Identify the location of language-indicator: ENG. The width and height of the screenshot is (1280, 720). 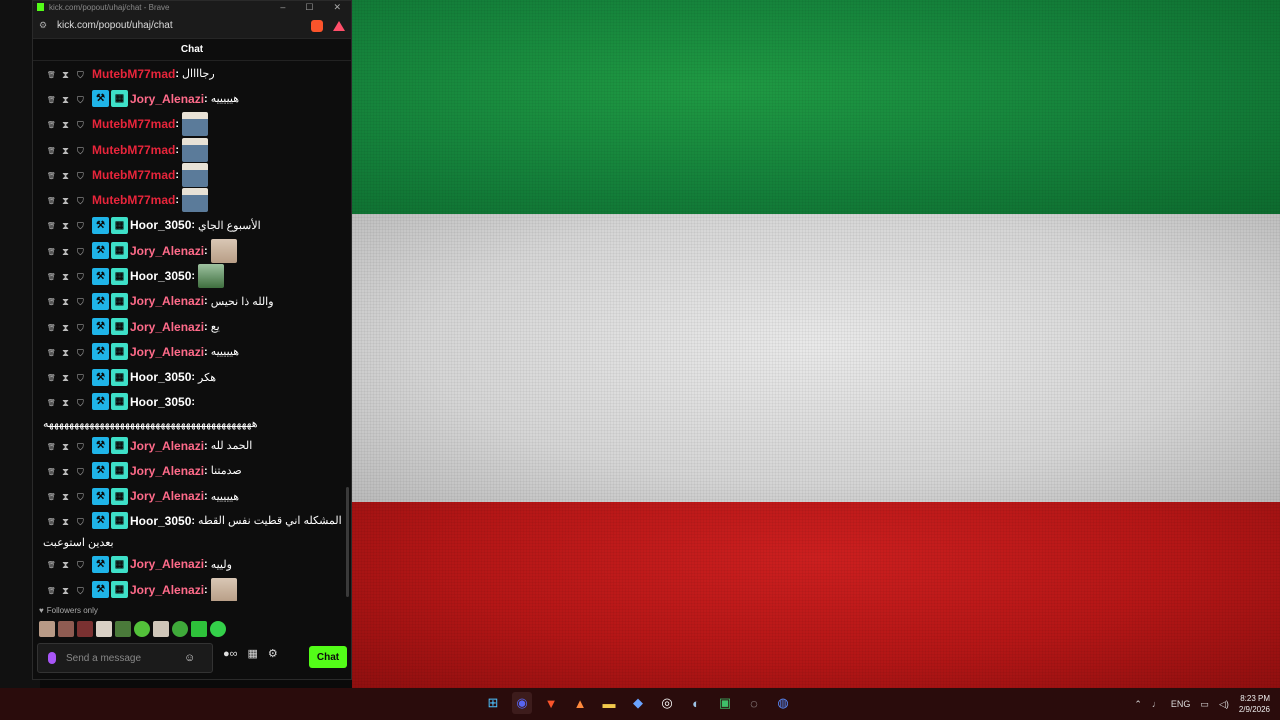
(1181, 704).